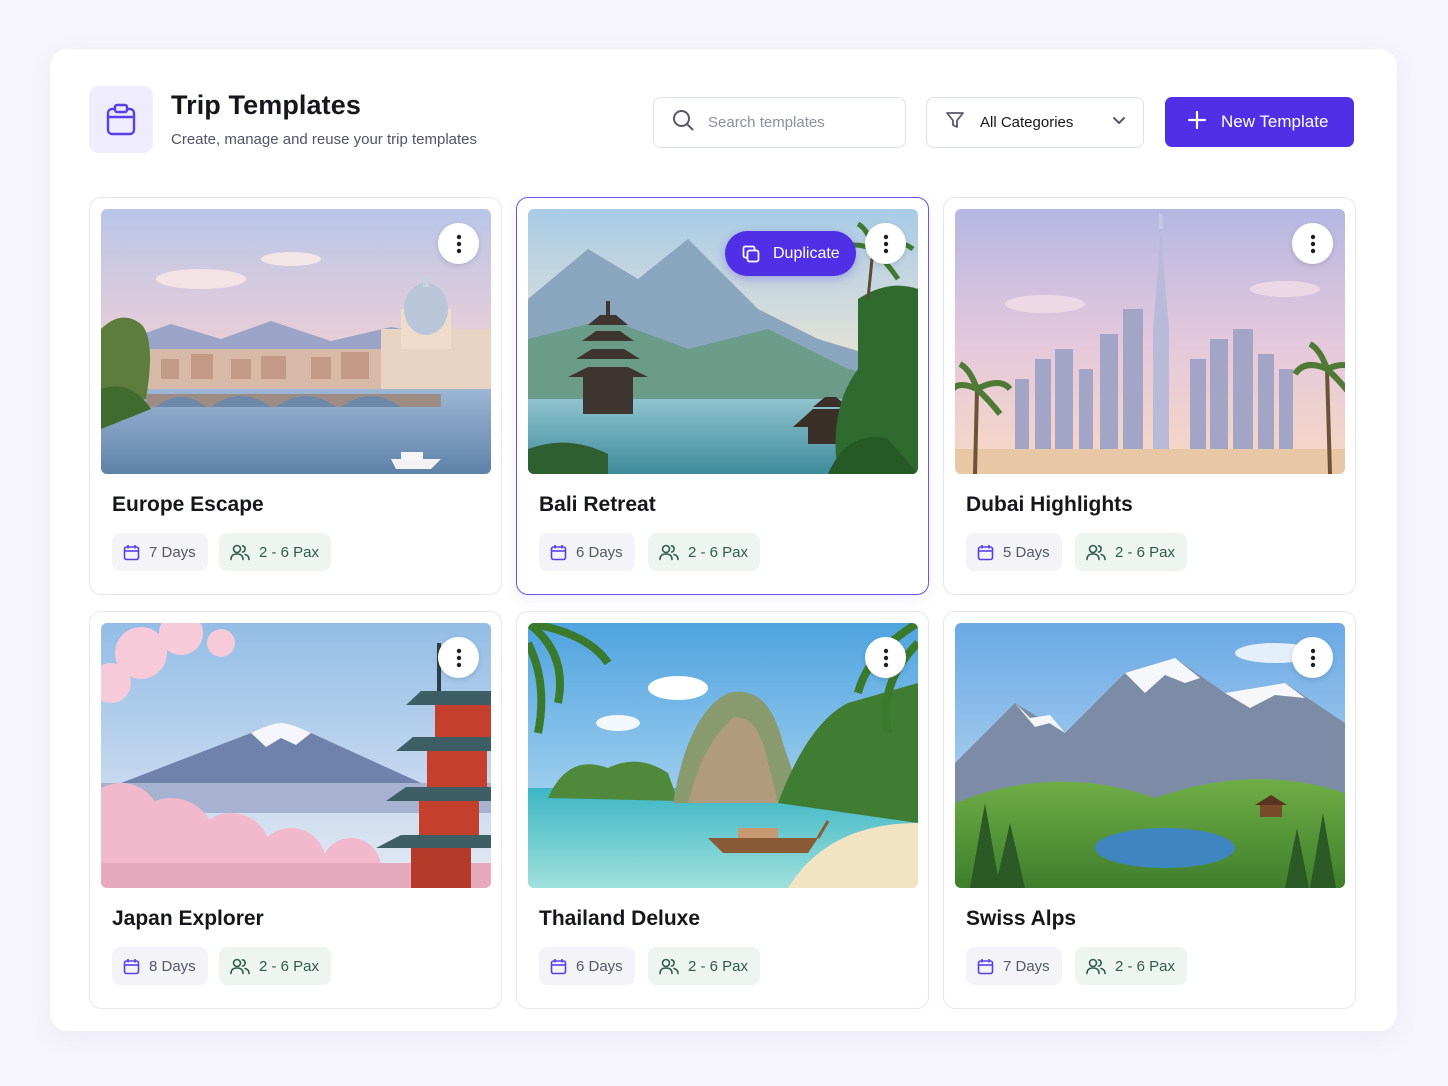 The image size is (1448, 1086). What do you see at coordinates (683, 122) in the screenshot?
I see `search-icon` at bounding box center [683, 122].